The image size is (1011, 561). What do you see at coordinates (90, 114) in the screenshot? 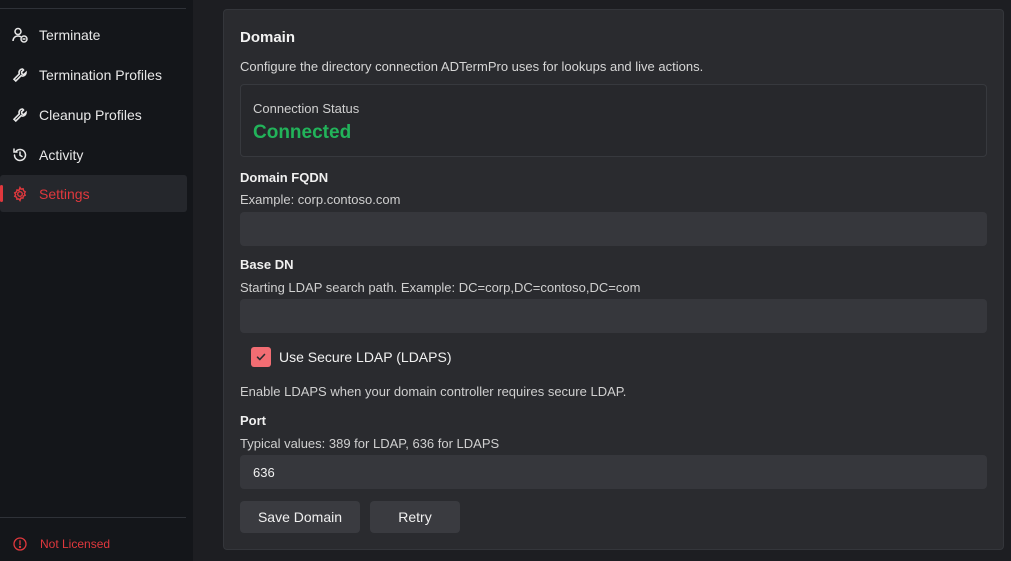
I see `sidebar-item-label: Cleanup Profiles` at bounding box center [90, 114].